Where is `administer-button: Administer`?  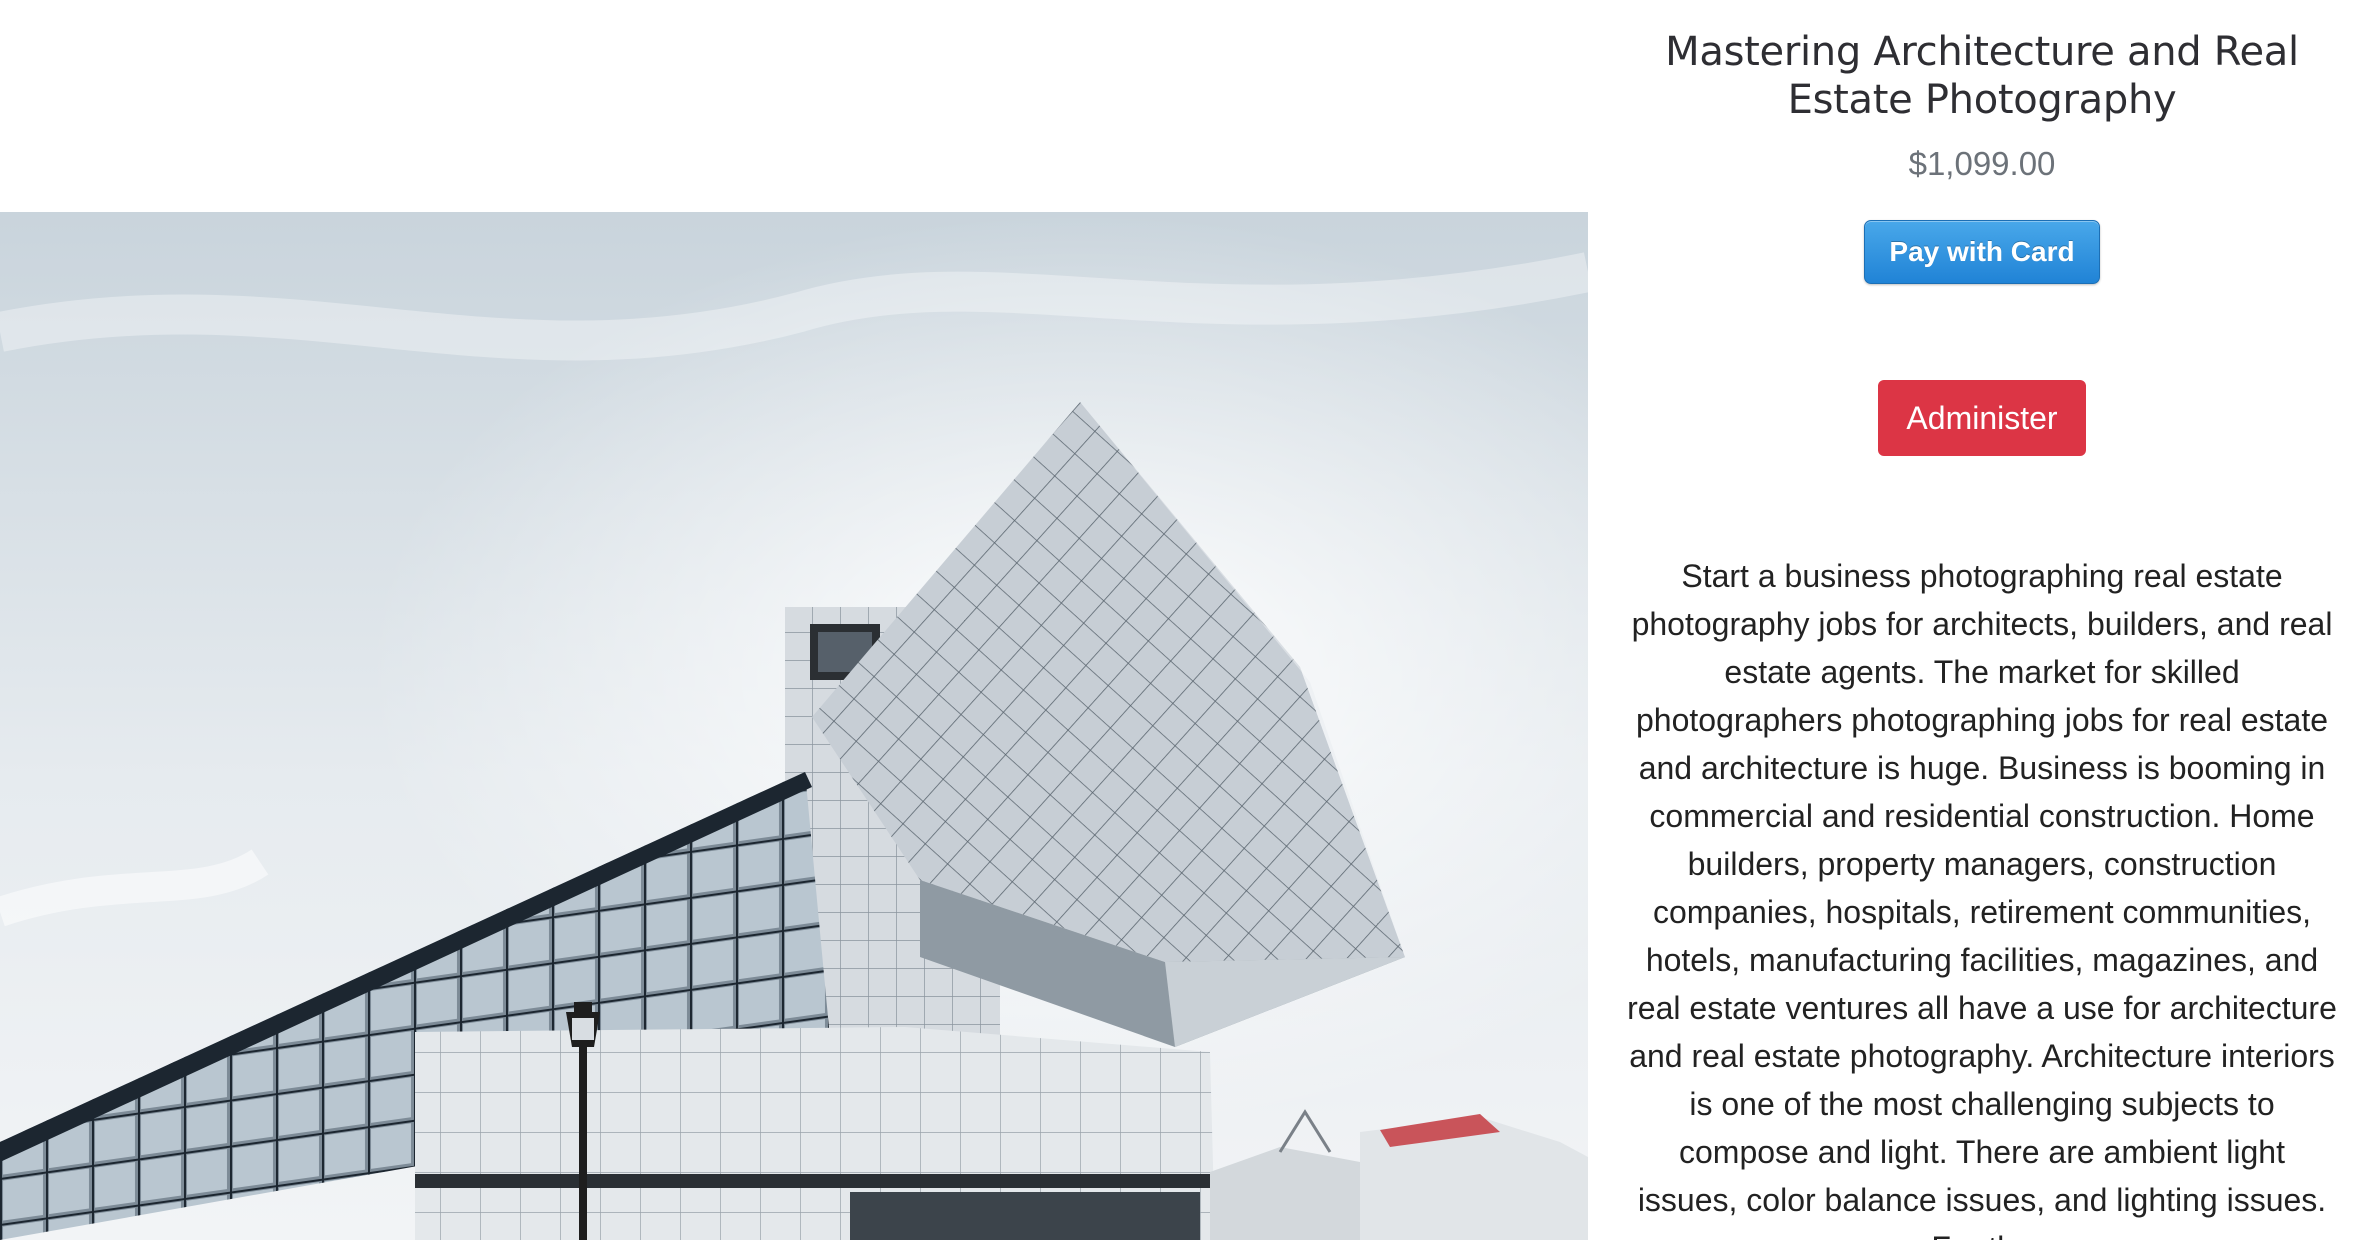
administer-button: Administer is located at coordinates (1982, 418).